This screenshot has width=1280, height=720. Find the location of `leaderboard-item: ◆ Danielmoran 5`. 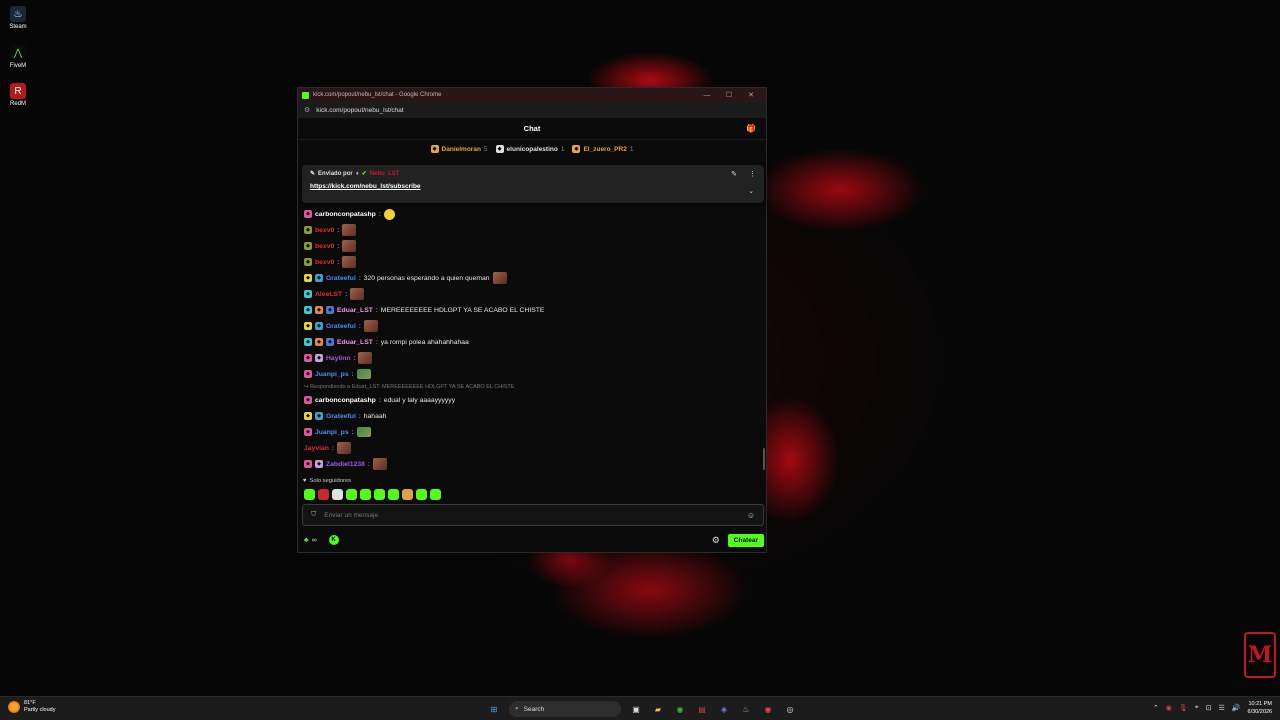

leaderboard-item: ◆ Danielmoran 5 is located at coordinates (459, 149).